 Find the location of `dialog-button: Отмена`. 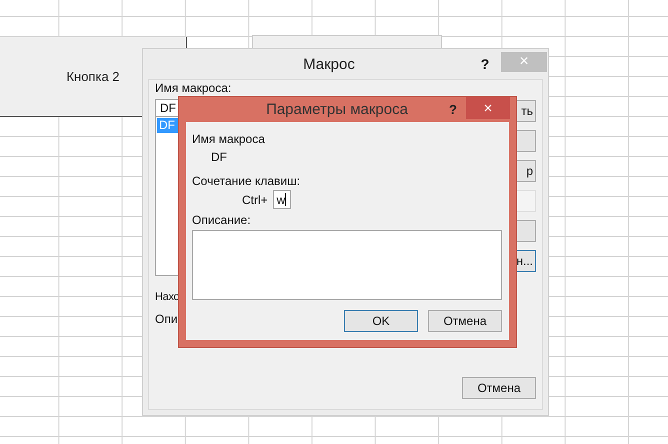

dialog-button: Отмена is located at coordinates (465, 321).